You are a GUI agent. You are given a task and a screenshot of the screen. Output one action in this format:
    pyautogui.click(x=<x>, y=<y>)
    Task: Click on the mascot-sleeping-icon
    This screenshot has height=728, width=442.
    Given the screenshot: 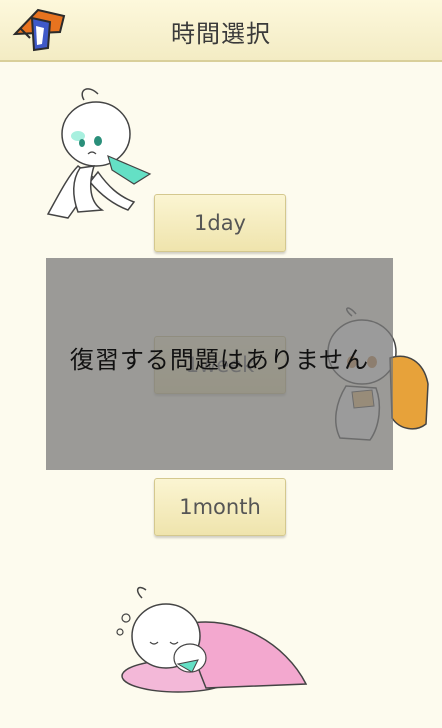 What is the action you would take?
    pyautogui.click(x=212, y=639)
    